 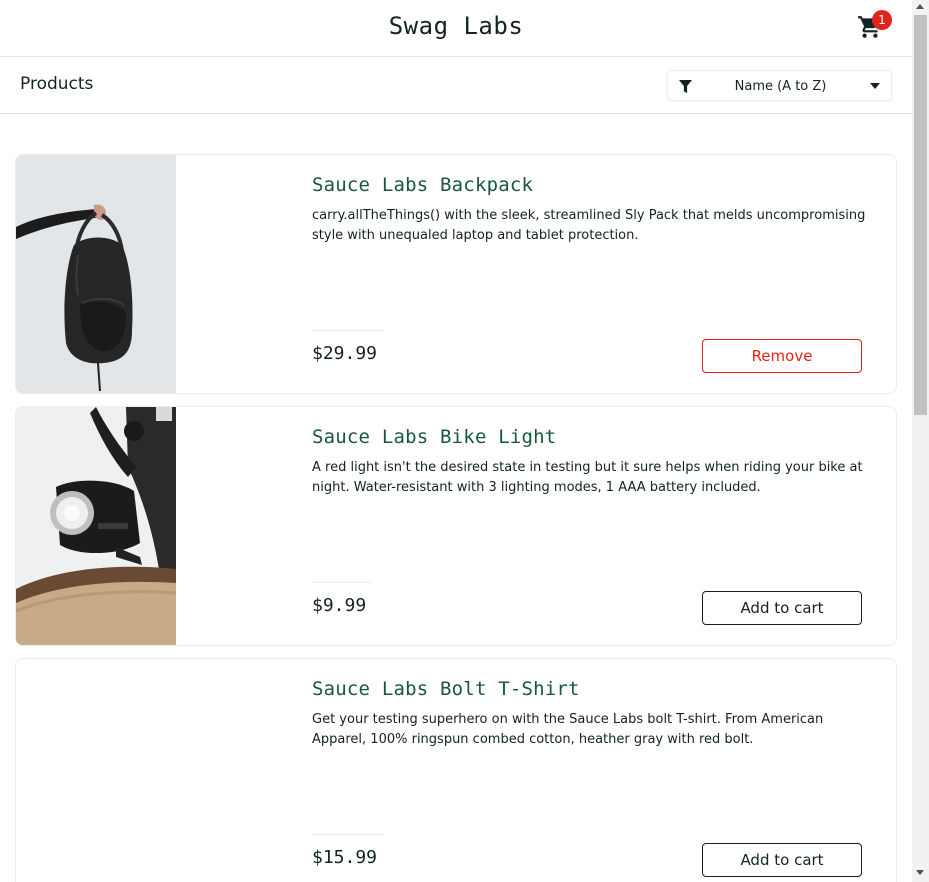 What do you see at coordinates (57, 84) in the screenshot?
I see `page-title: Products` at bounding box center [57, 84].